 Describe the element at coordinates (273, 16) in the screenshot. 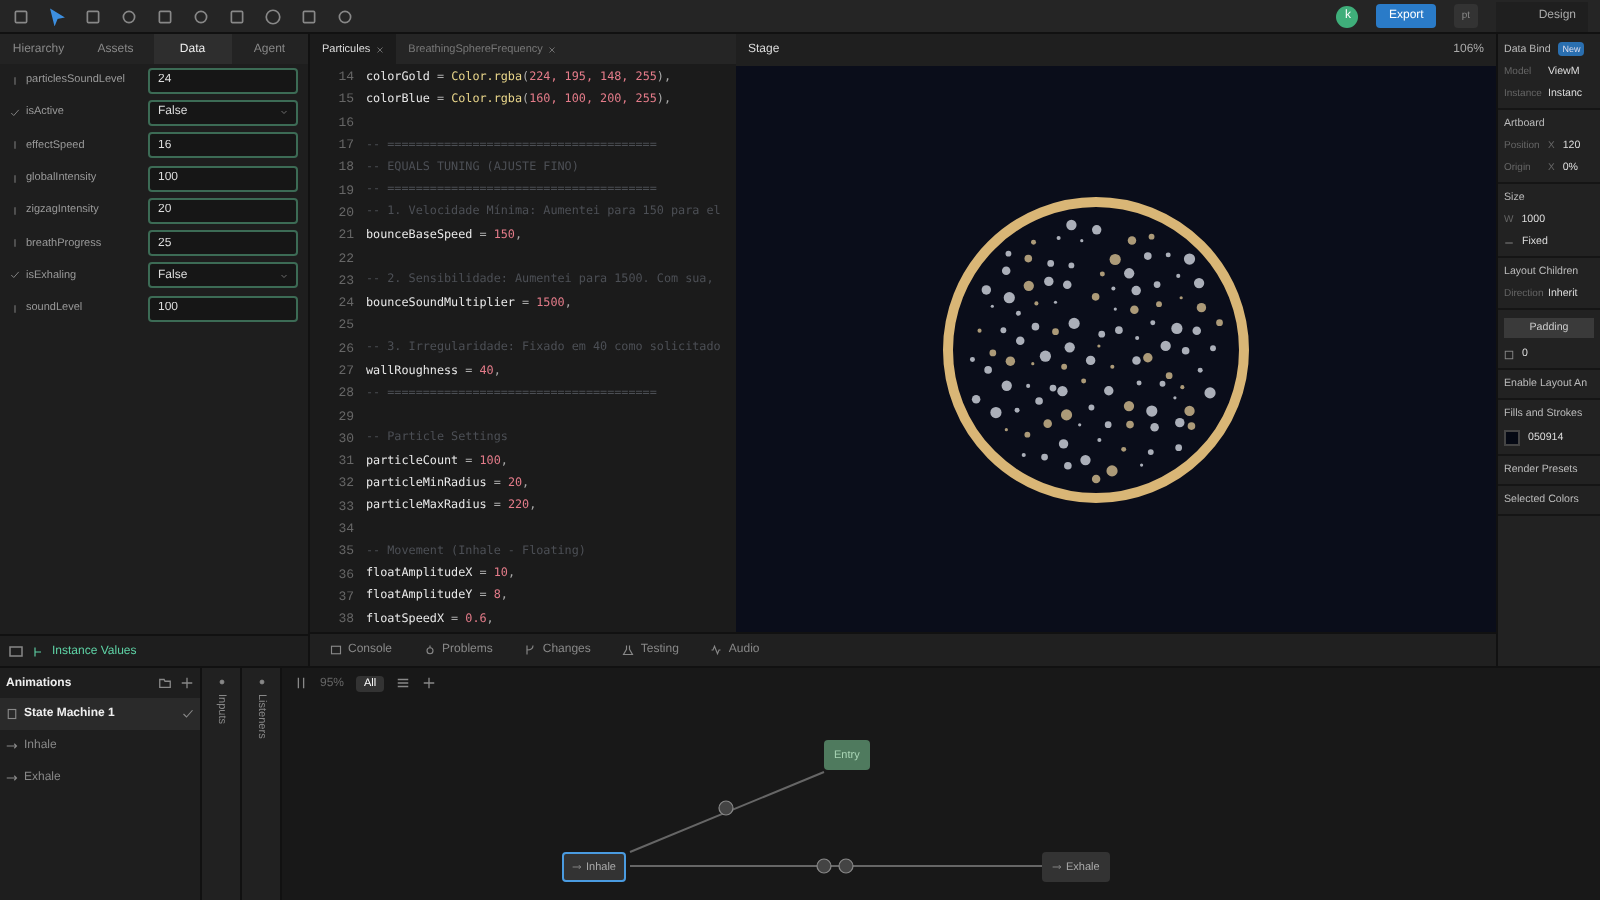

I see `circle-icon` at that location.